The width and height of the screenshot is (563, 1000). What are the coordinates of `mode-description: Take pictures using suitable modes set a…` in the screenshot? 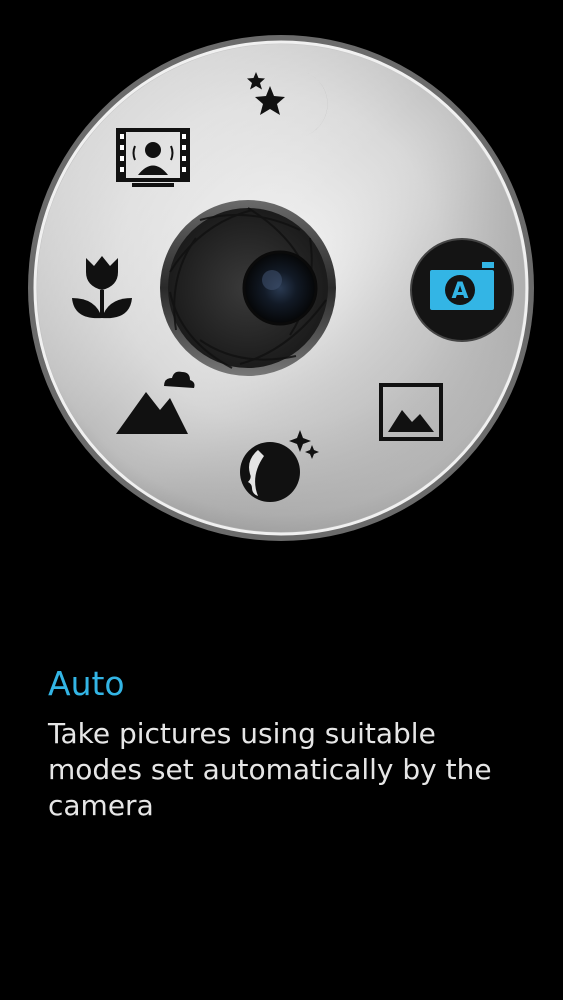 It's located at (270, 769).